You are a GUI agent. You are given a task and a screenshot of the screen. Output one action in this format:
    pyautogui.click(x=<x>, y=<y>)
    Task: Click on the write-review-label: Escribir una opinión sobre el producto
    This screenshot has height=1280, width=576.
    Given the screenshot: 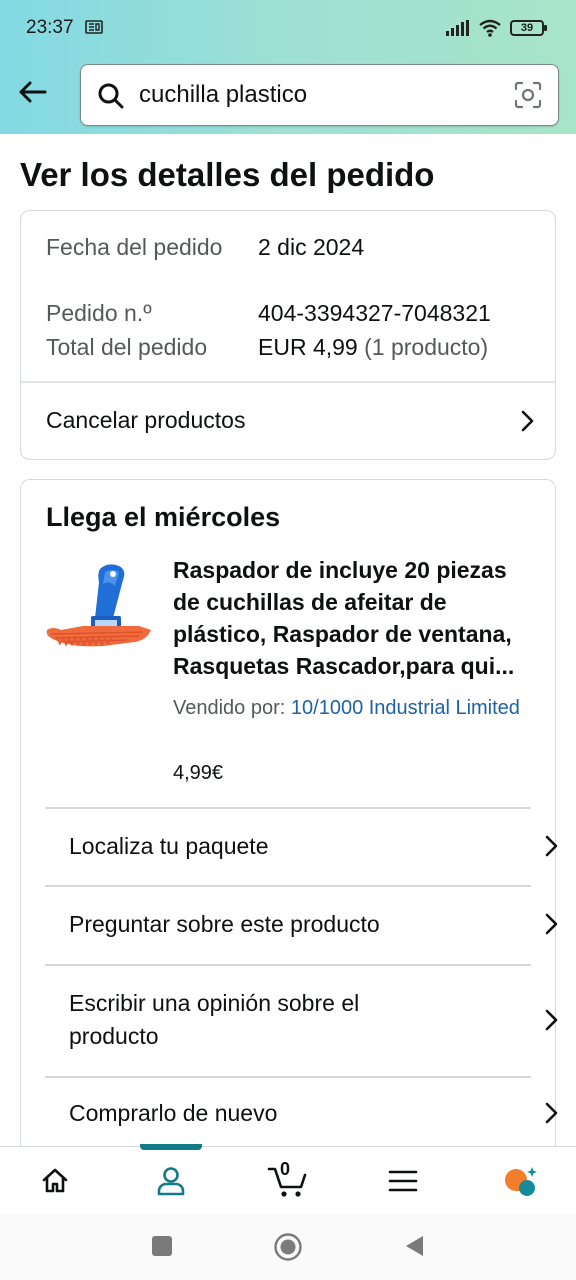 What is the action you would take?
    pyautogui.click(x=214, y=1019)
    